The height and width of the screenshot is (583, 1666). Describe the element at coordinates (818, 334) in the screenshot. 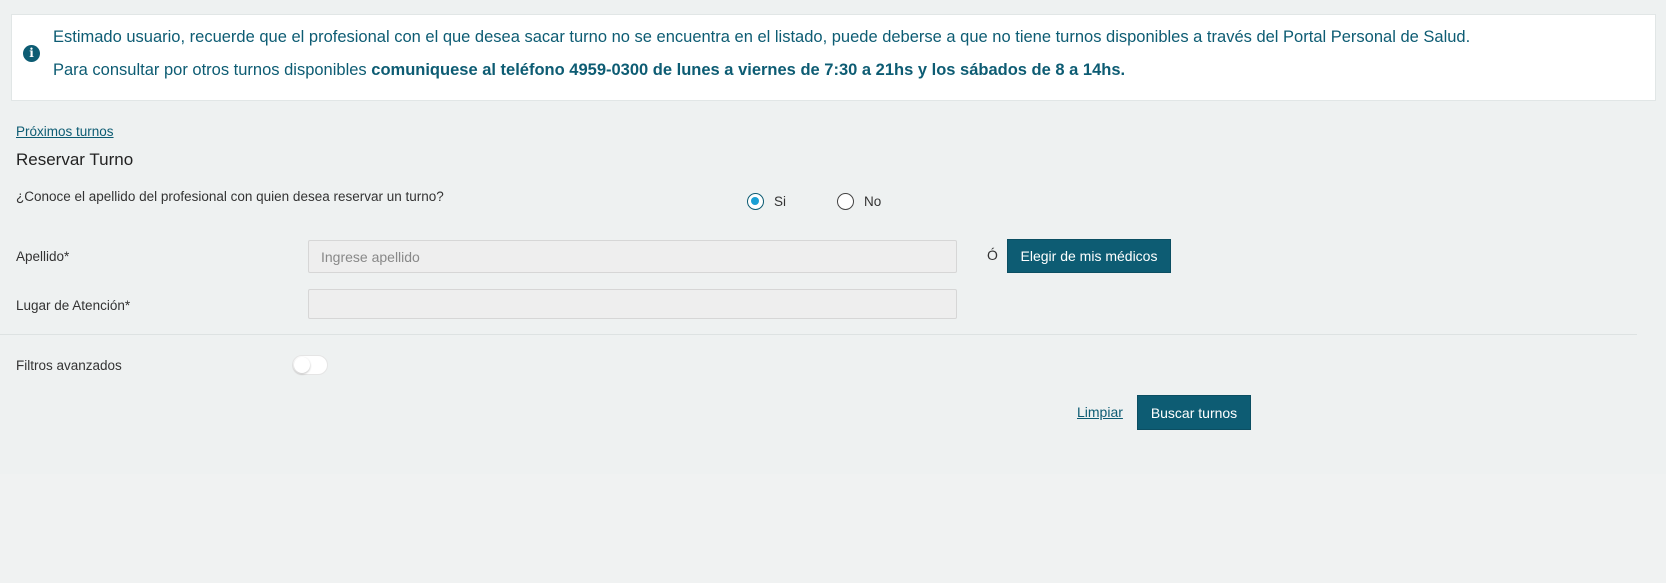

I see `divider` at that location.